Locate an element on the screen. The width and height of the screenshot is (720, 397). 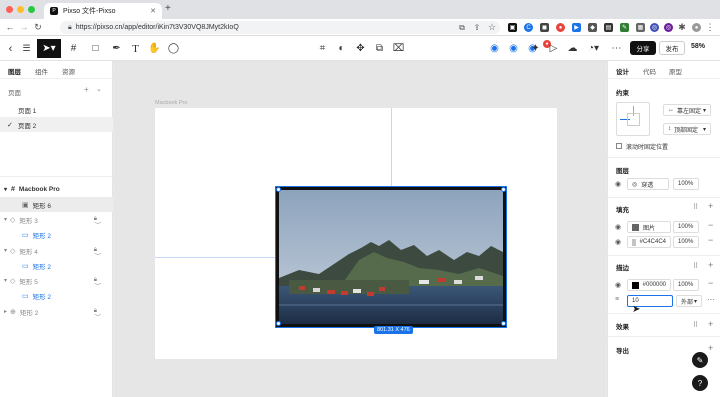
tab-design: 设计 is located at coordinates (622, 71).